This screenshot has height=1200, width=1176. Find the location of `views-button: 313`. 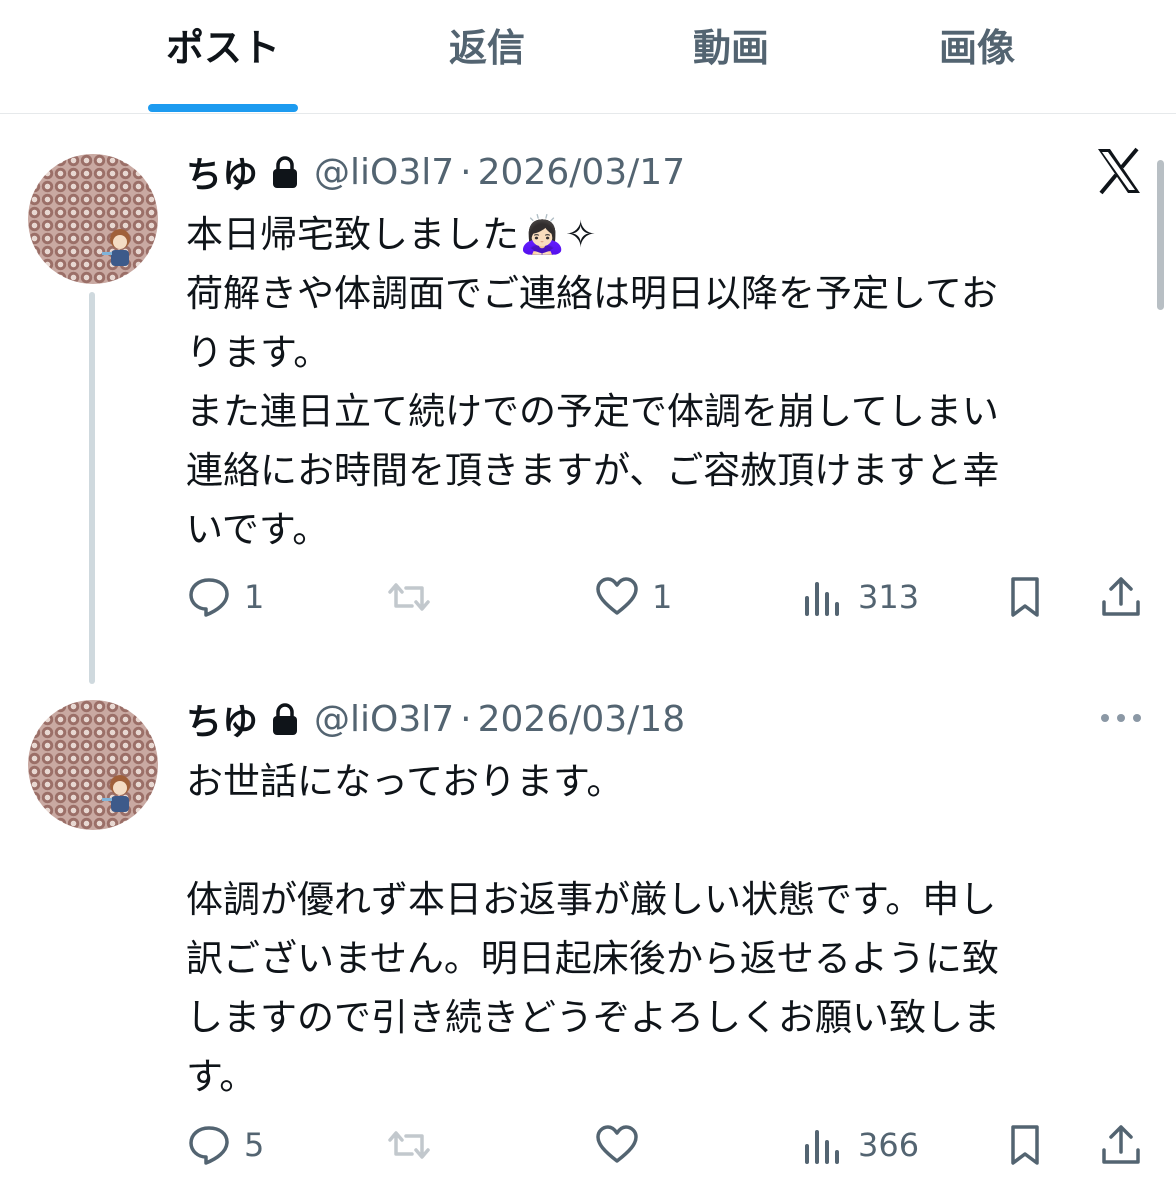

views-button: 313 is located at coordinates (859, 597).